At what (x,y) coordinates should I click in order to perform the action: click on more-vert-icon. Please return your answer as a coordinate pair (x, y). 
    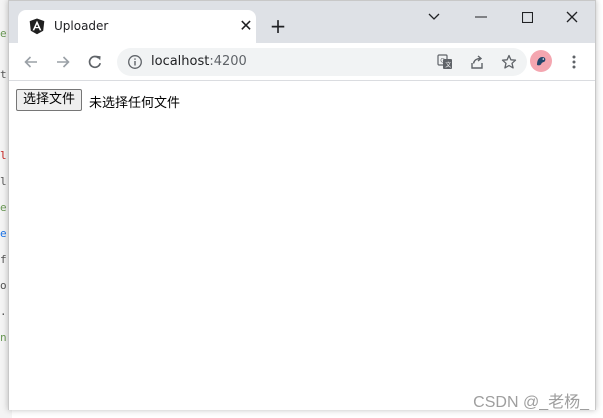
    Looking at the image, I should click on (574, 62).